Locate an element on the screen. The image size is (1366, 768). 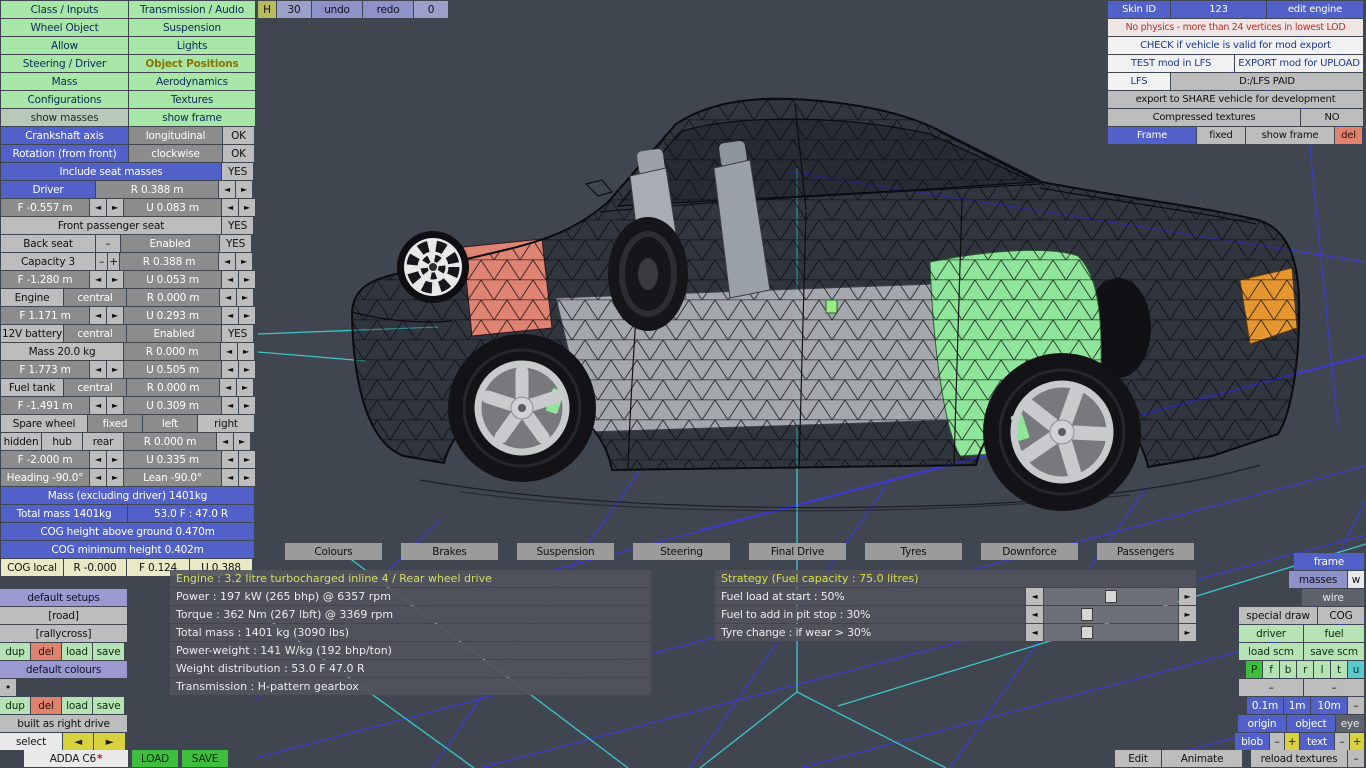
transmission-audio-button: Transmission / Audio is located at coordinates (192, 9).